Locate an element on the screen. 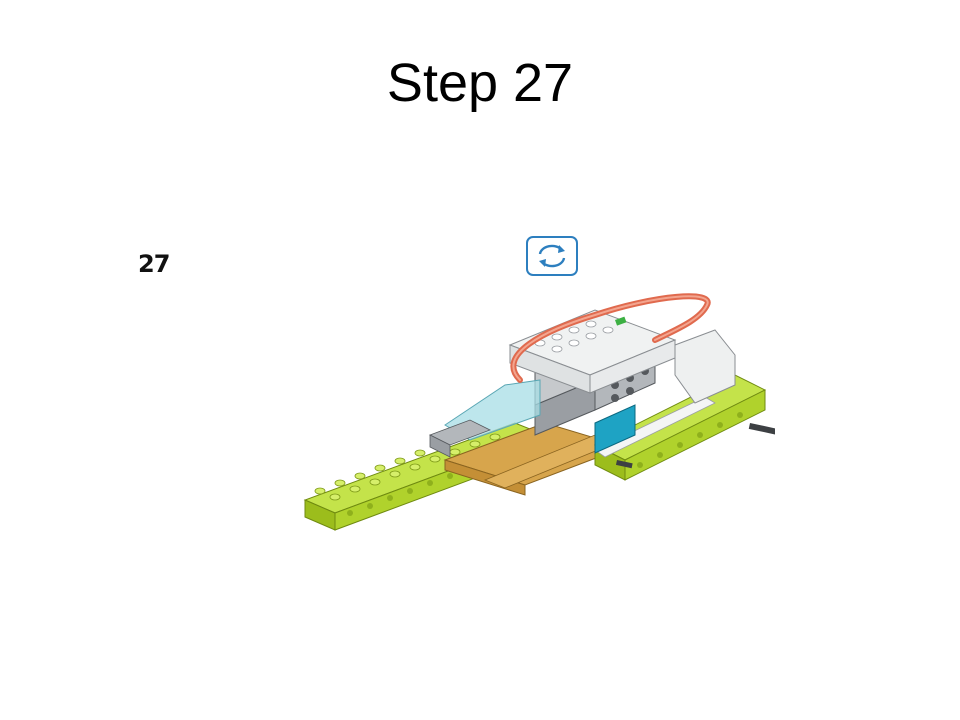 Image resolution: width=960 pixels, height=720 pixels. step-number: 27 is located at coordinates (154, 264).